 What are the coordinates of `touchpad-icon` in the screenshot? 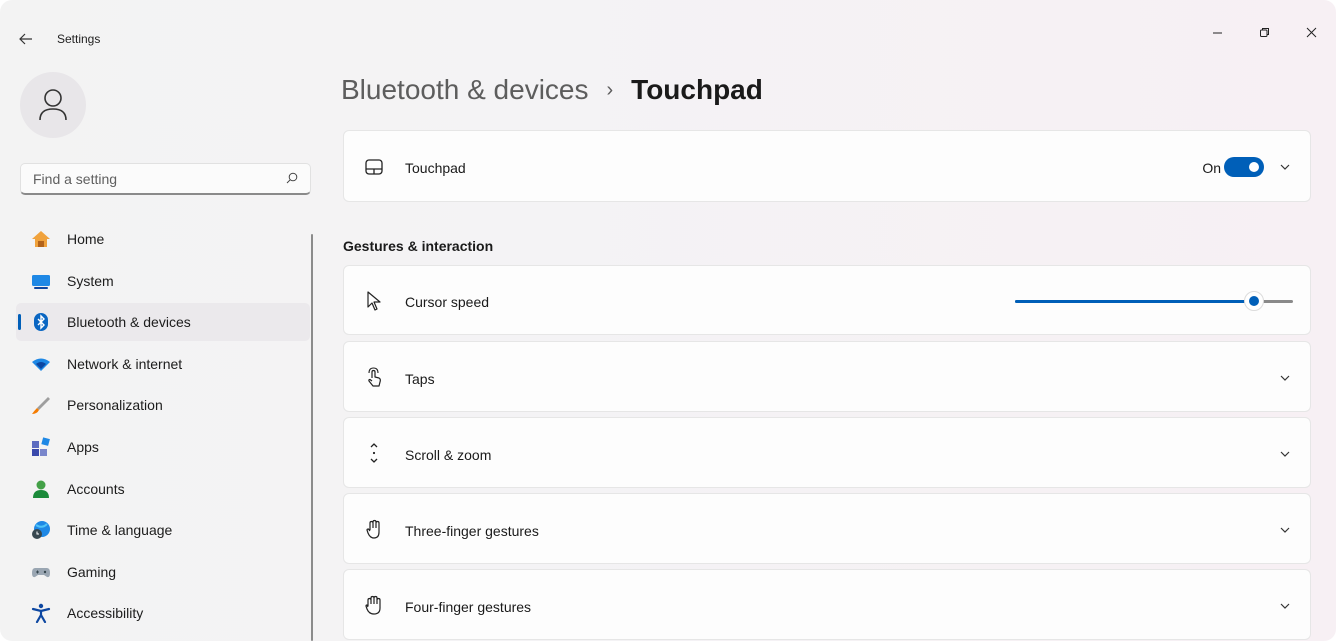 It's located at (374, 167).